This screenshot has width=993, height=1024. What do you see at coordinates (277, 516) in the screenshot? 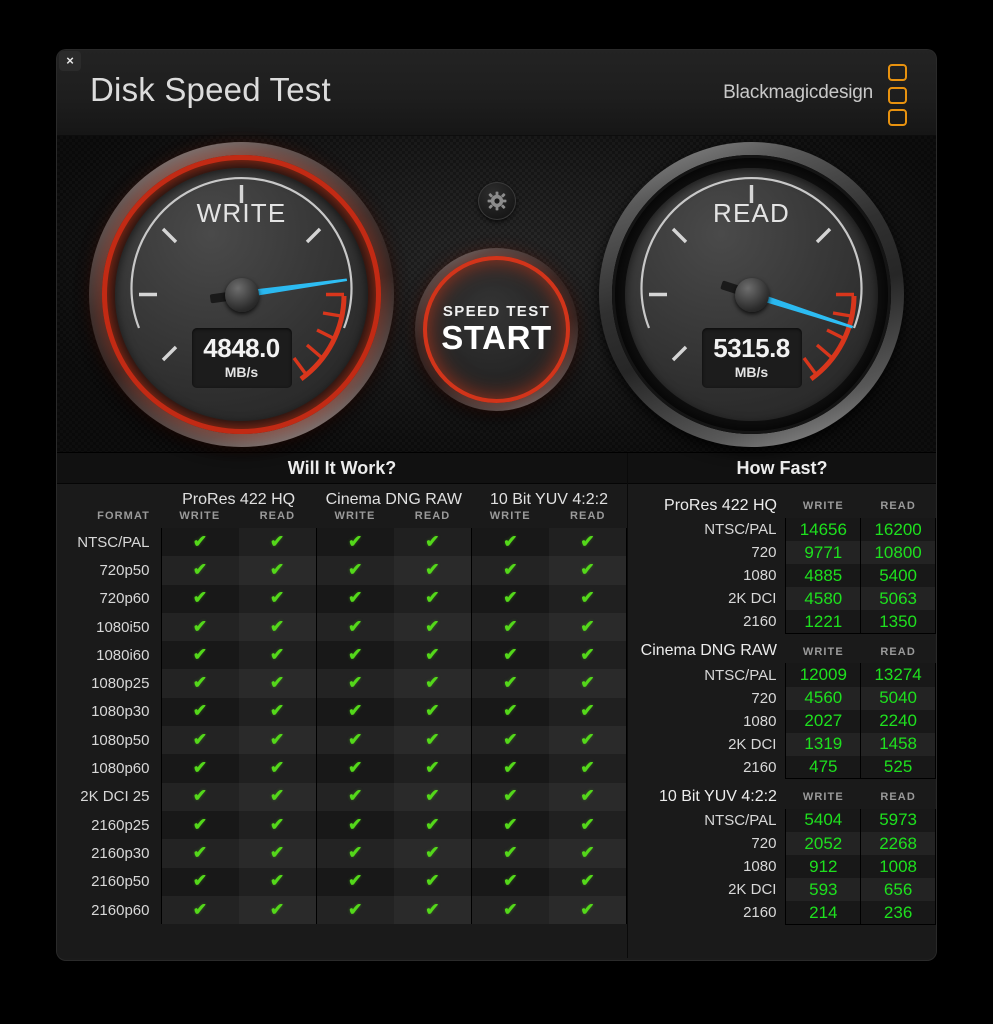
I see `subhead-prores-read: READ` at bounding box center [277, 516].